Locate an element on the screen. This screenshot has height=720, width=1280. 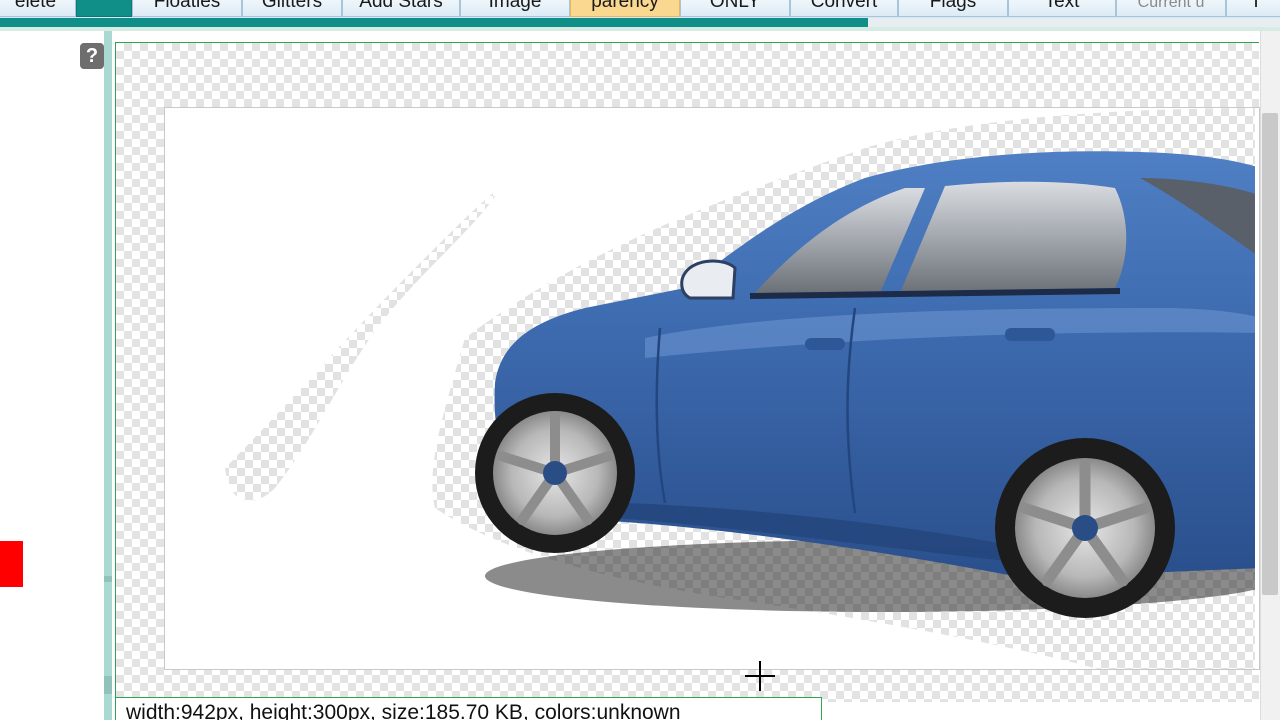
tab-convert: Convert is located at coordinates (844, 8).